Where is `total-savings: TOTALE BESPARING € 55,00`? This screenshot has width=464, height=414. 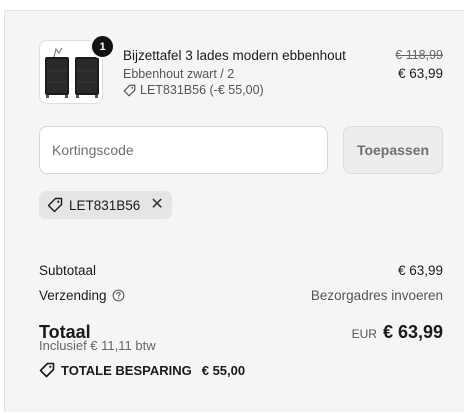
total-savings: TOTALE BESPARING € 55,00 is located at coordinates (142, 370).